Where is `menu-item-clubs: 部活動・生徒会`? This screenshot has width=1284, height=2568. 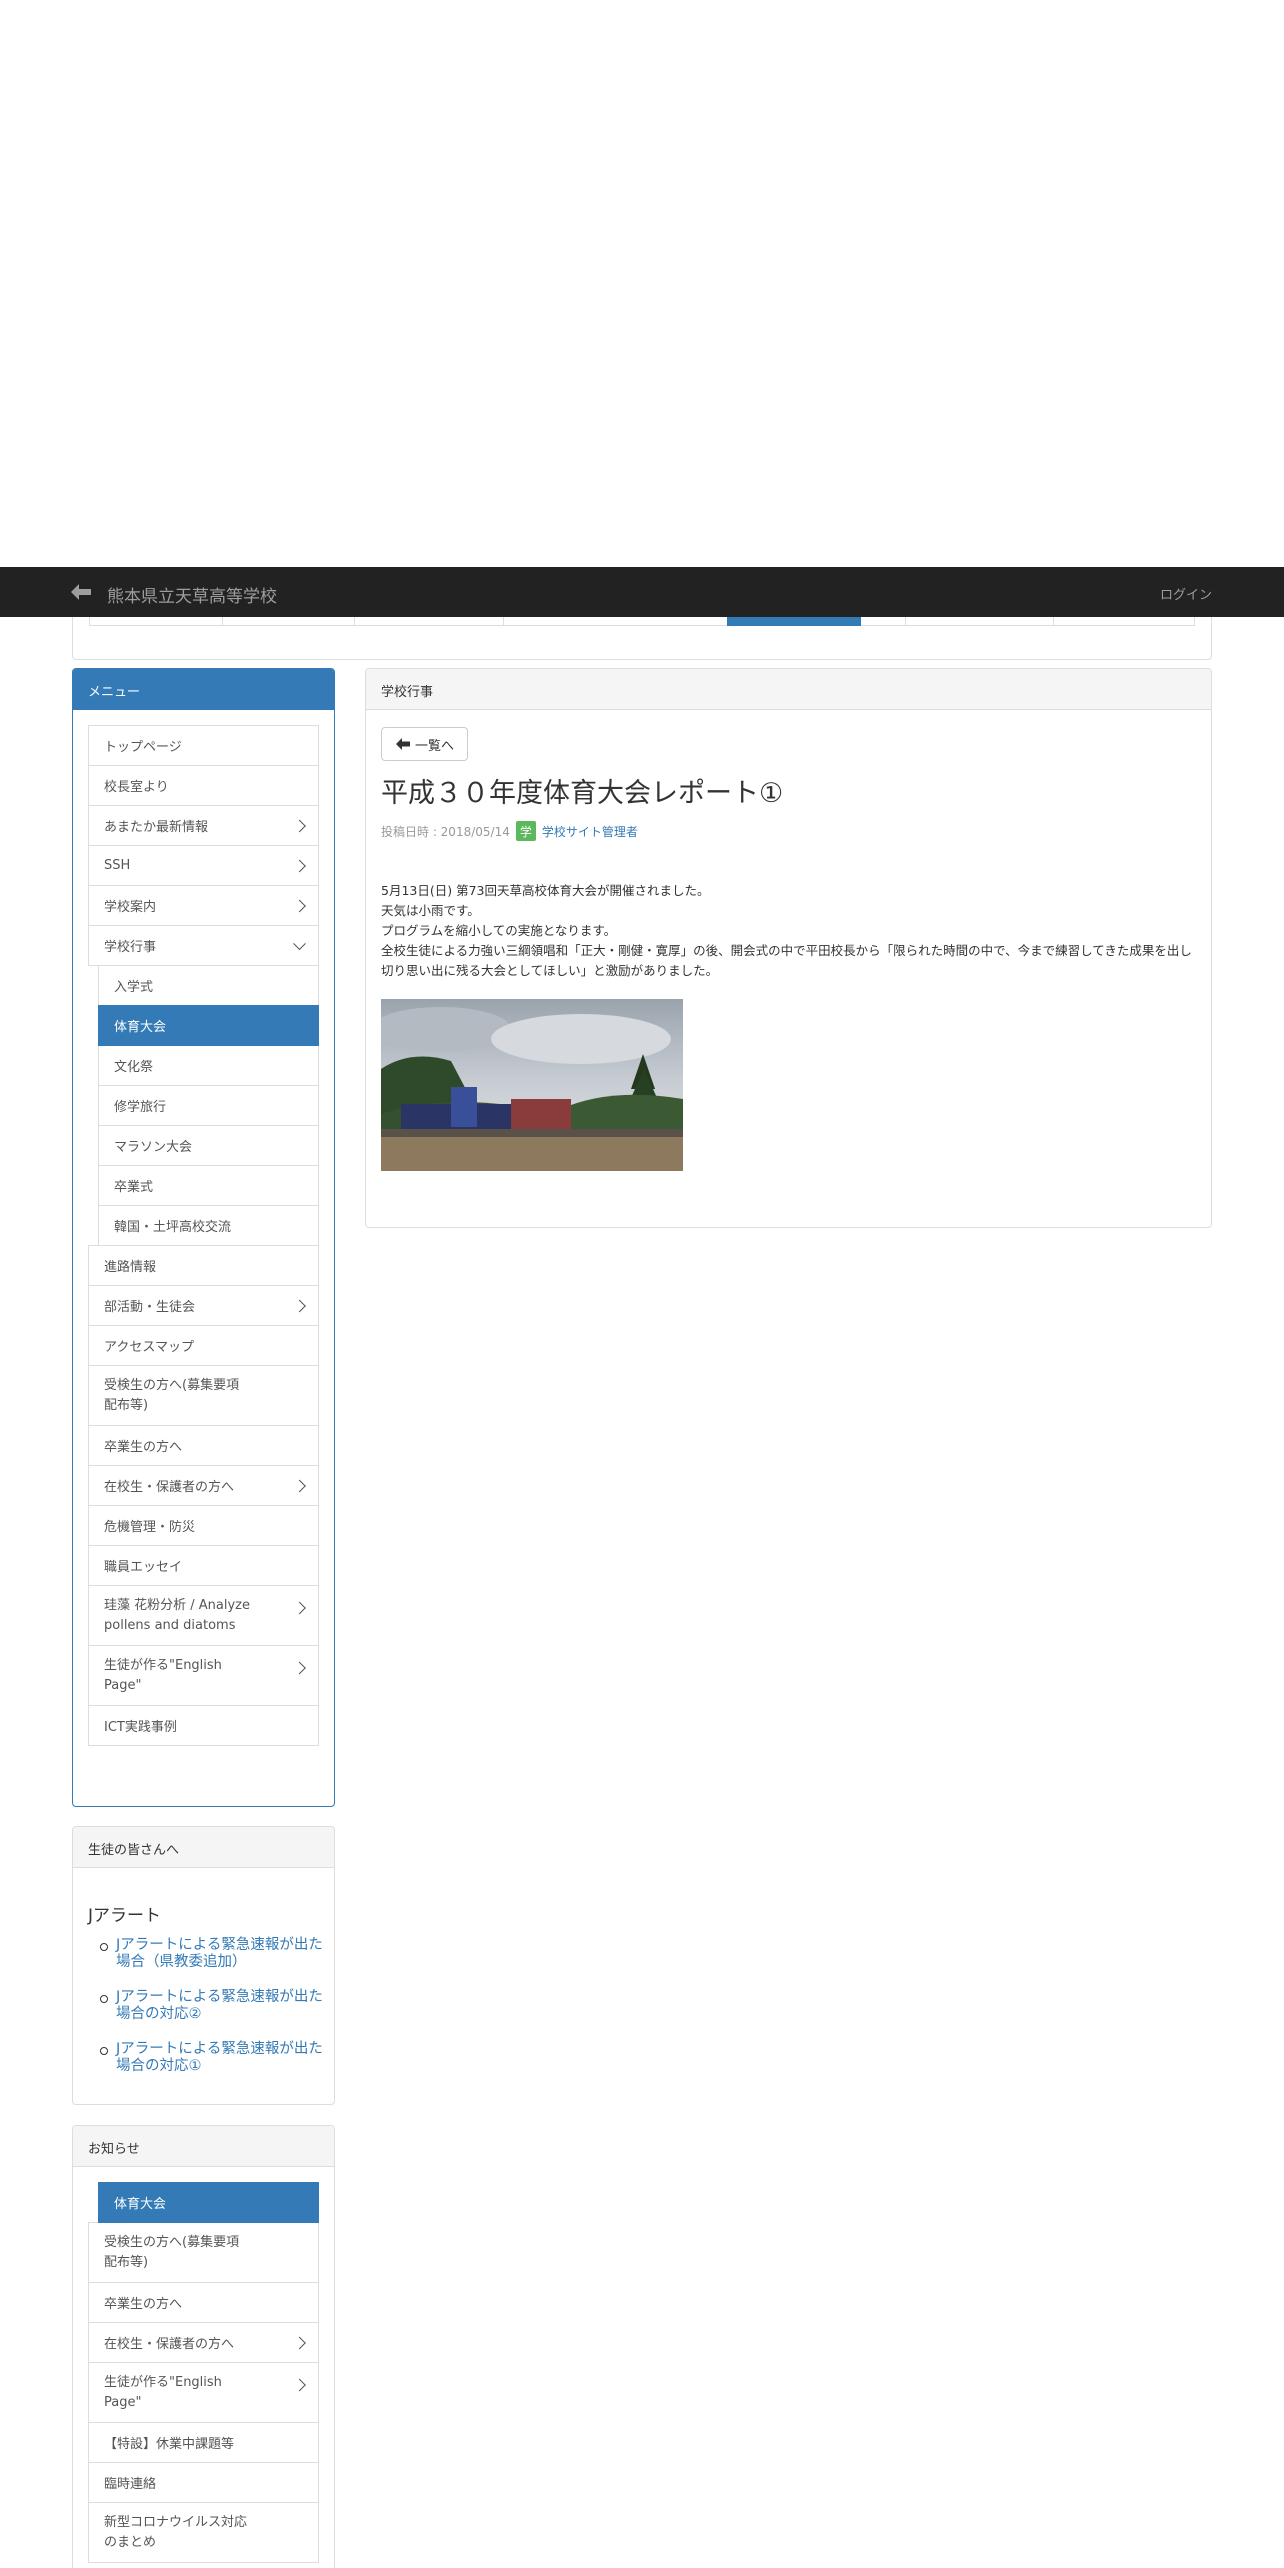
menu-item-clubs: 部活動・生徒会 is located at coordinates (203, 1305).